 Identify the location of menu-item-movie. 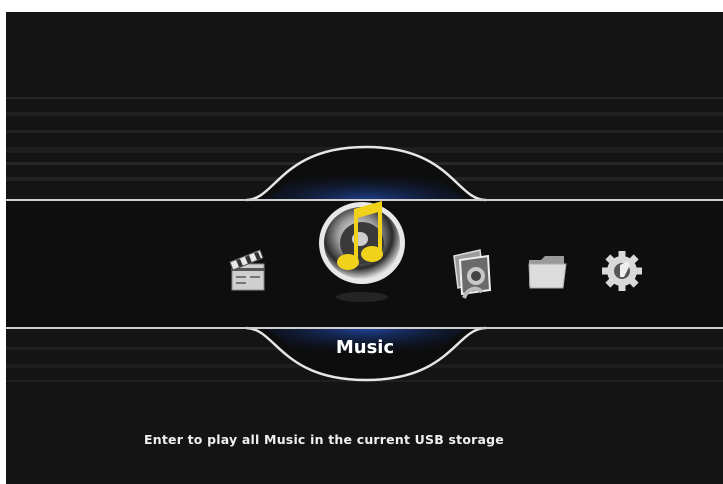
(248, 270).